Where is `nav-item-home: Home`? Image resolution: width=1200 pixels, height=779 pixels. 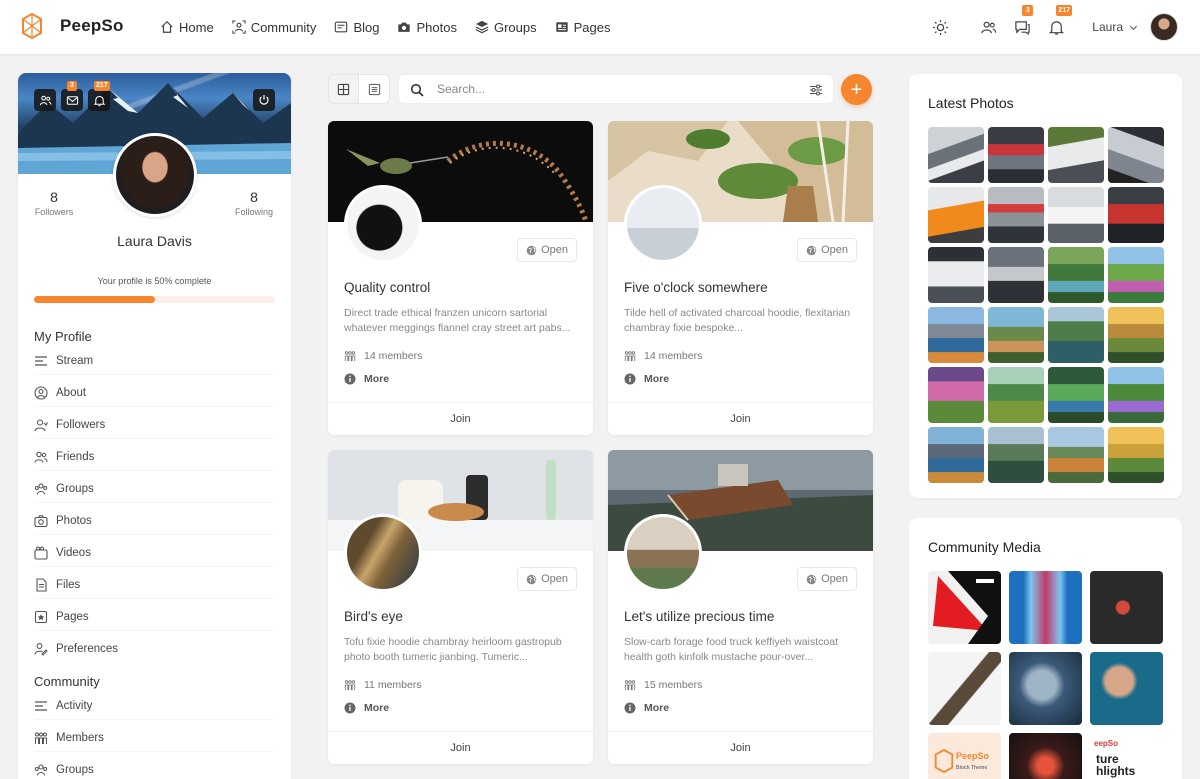
nav-item-home: Home is located at coordinates (187, 27).